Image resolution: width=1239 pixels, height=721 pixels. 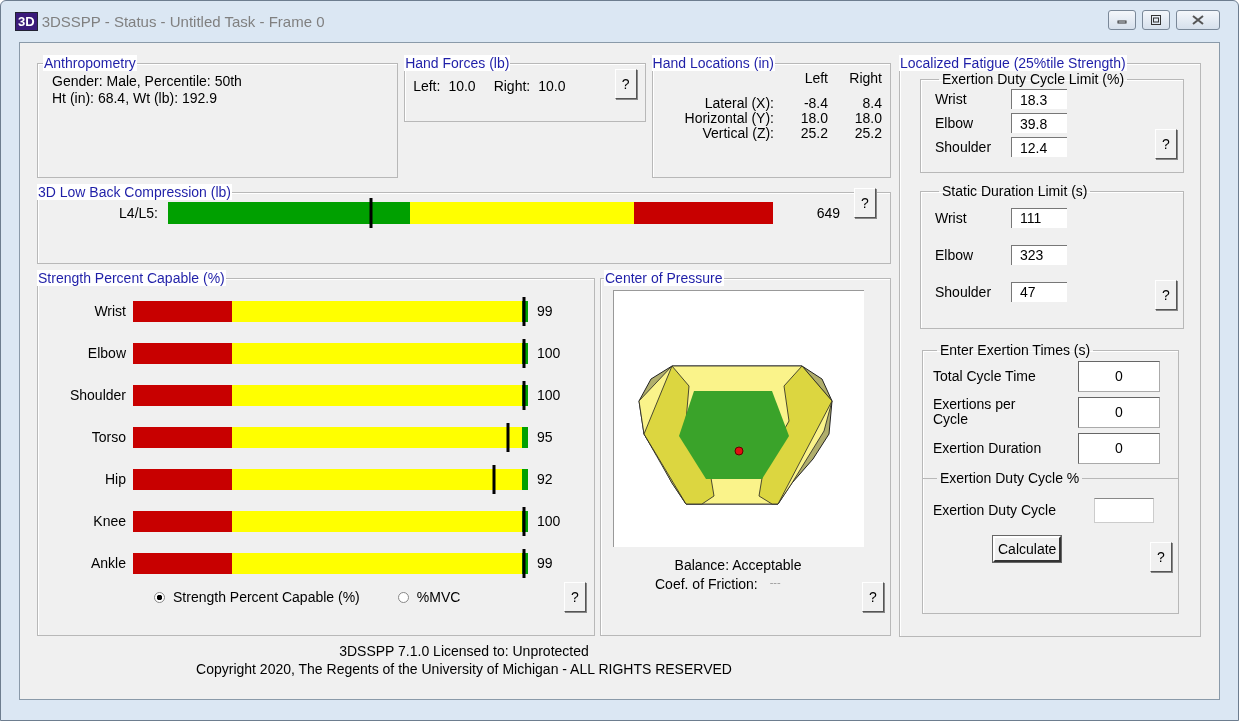 What do you see at coordinates (1033, 79) in the screenshot?
I see `group-title: Exertion Duty Cycle Limit (%)` at bounding box center [1033, 79].